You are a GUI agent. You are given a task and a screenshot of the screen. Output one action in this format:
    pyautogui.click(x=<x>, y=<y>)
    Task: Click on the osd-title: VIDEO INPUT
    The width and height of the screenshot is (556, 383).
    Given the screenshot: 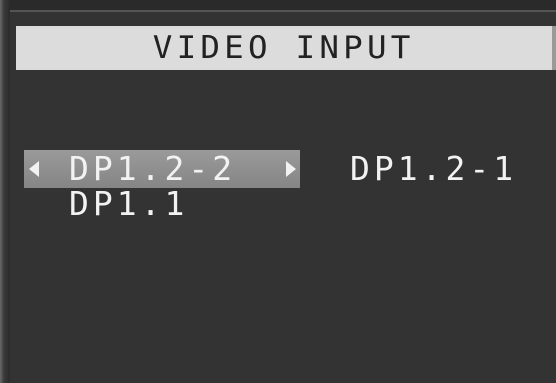 What is the action you would take?
    pyautogui.click(x=284, y=48)
    